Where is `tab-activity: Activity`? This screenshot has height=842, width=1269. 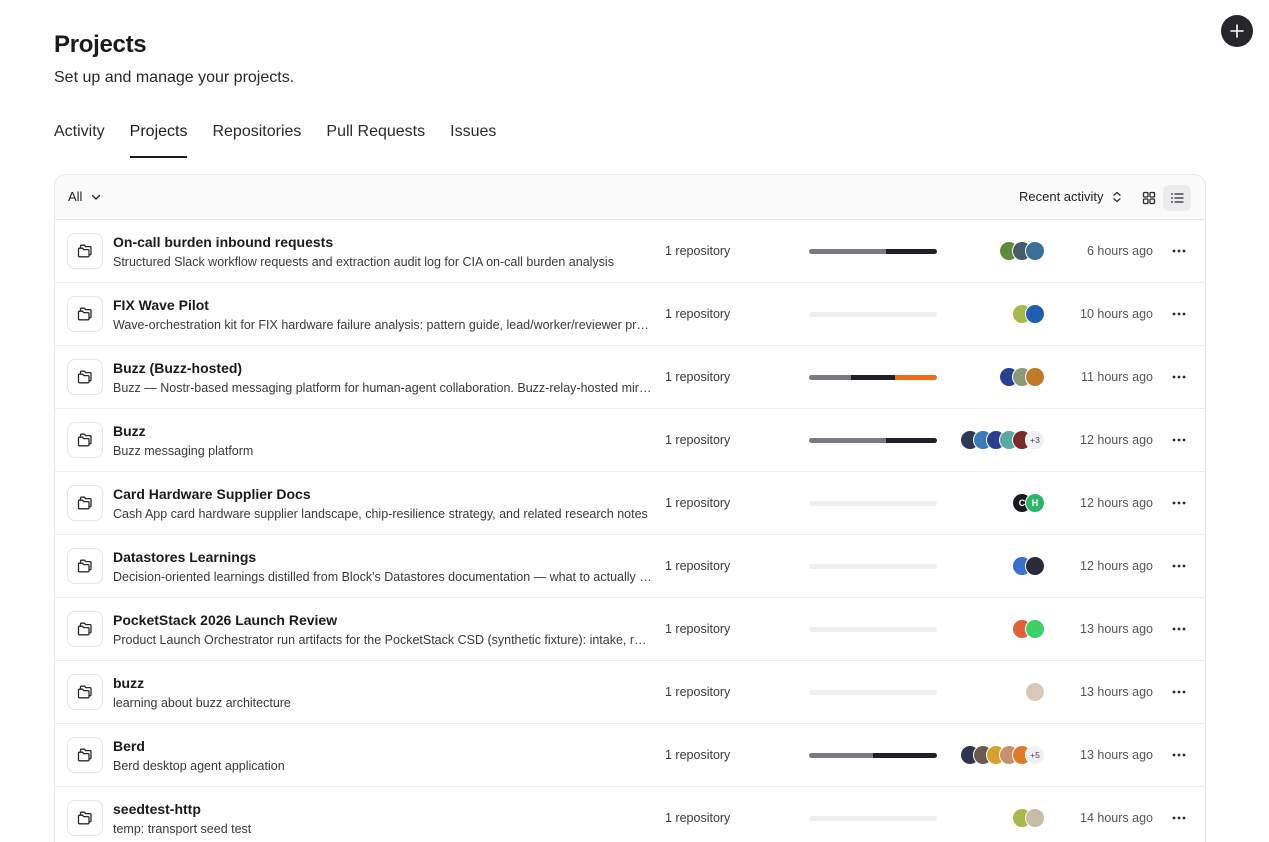 tab-activity: Activity is located at coordinates (79, 139).